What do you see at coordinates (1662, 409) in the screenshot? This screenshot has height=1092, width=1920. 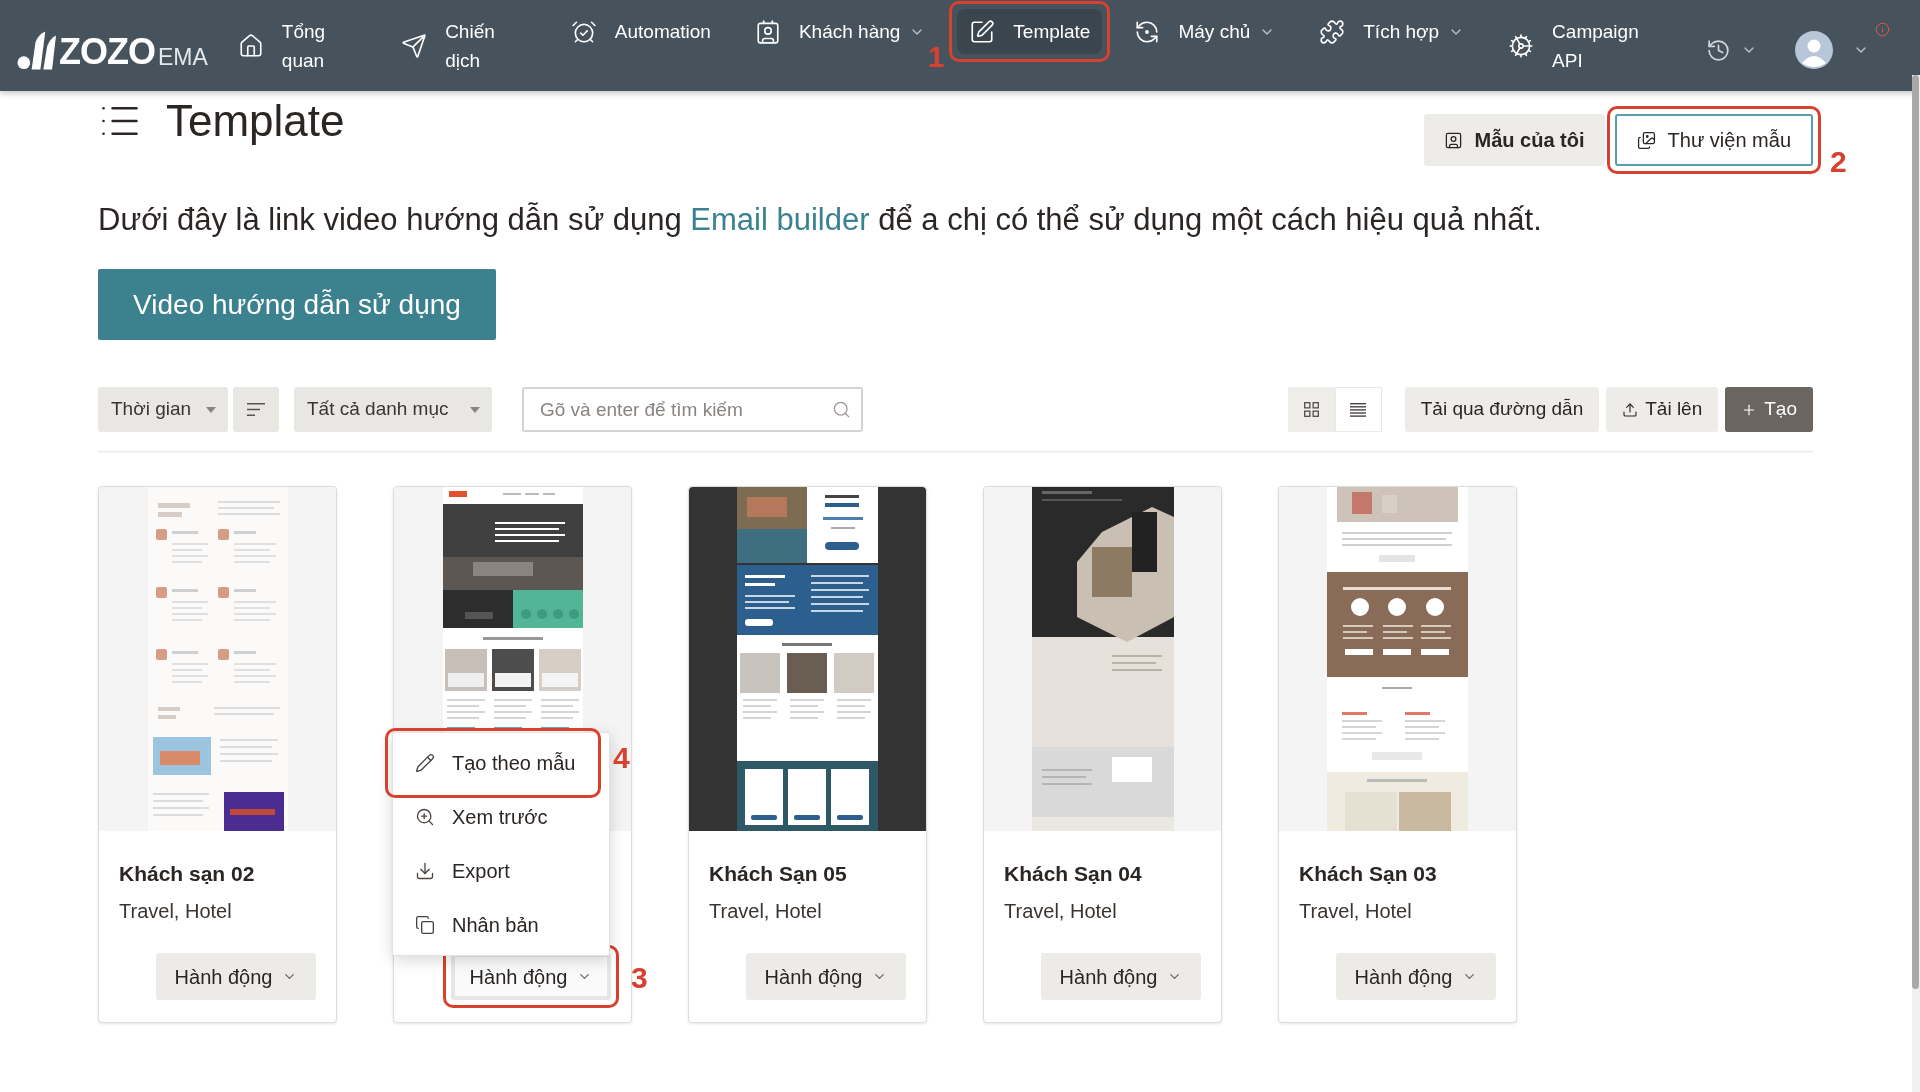 I see `toolbar-button: Tải lên` at bounding box center [1662, 409].